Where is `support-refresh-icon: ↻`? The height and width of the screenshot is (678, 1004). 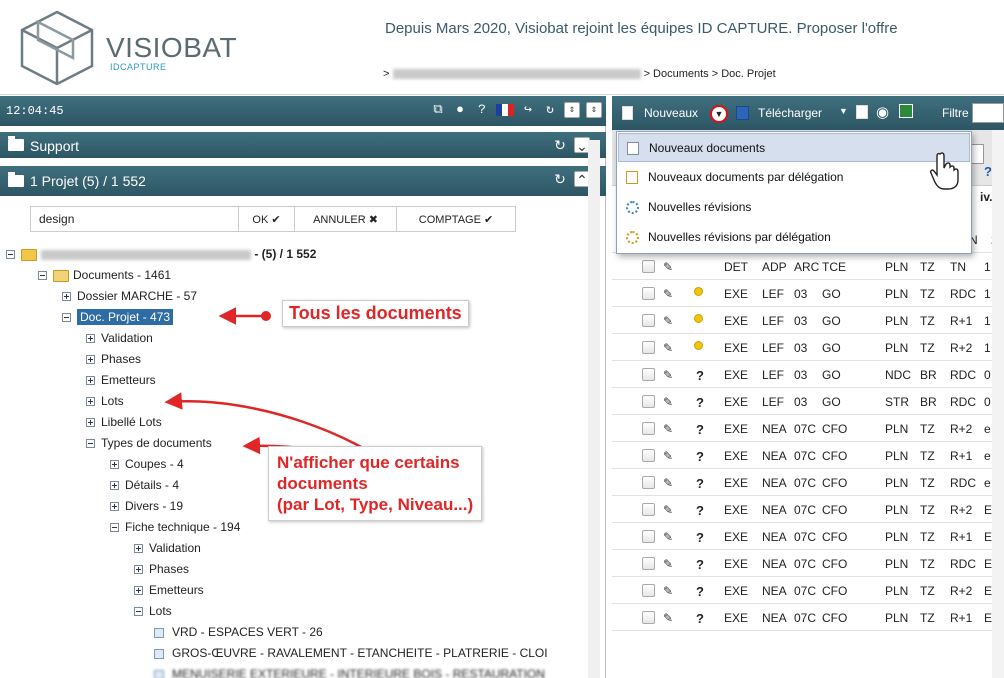 support-refresh-icon: ↻ is located at coordinates (560, 145).